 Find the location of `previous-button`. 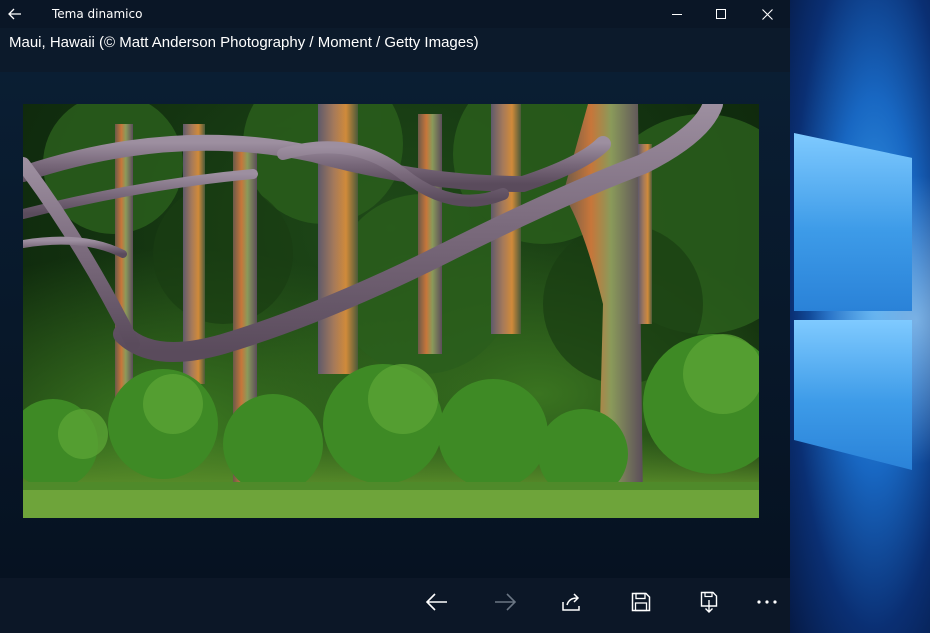

previous-button is located at coordinates (437, 602).